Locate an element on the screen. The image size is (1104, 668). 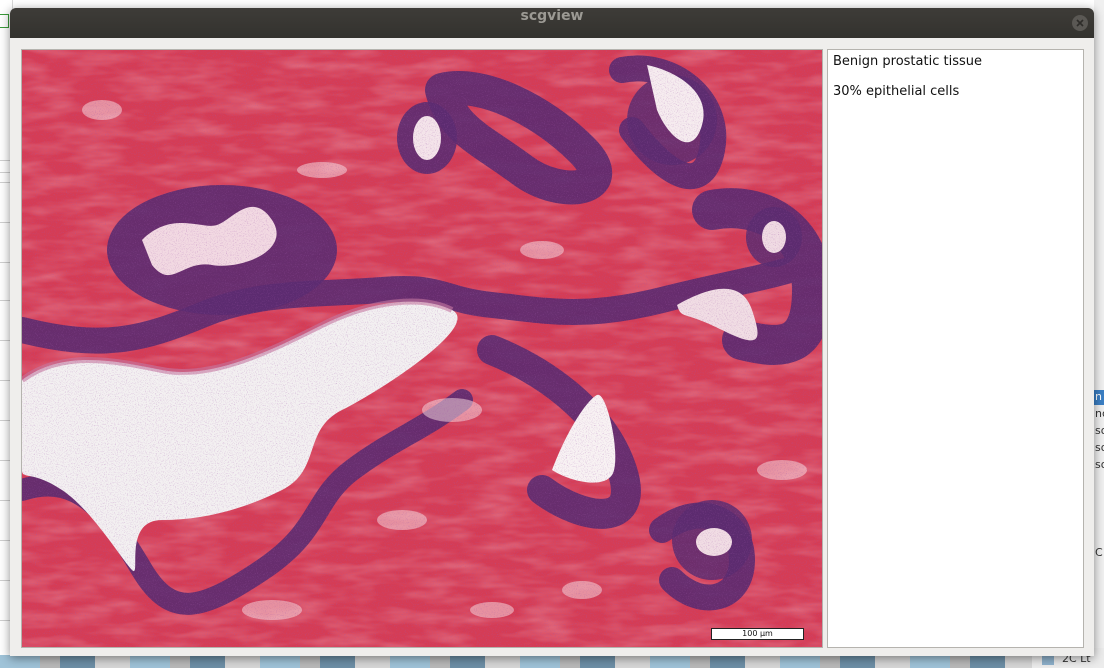
background-taskbar is located at coordinates (552, 661).